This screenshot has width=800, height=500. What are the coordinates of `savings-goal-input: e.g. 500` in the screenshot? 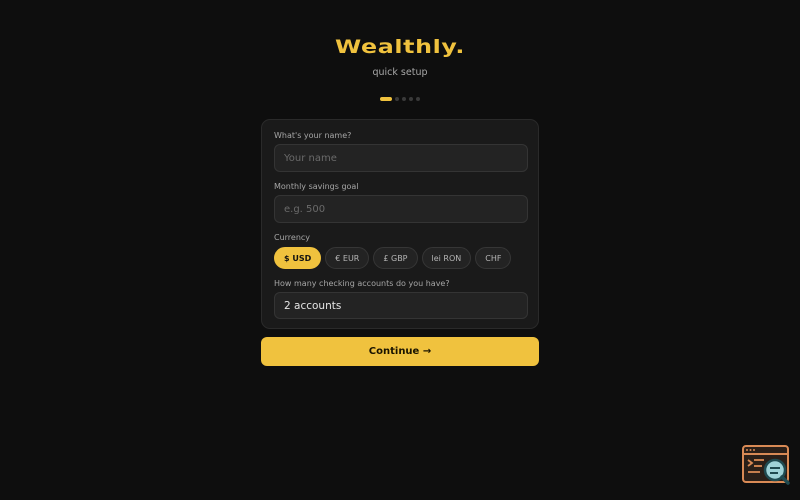 It's located at (401, 209).